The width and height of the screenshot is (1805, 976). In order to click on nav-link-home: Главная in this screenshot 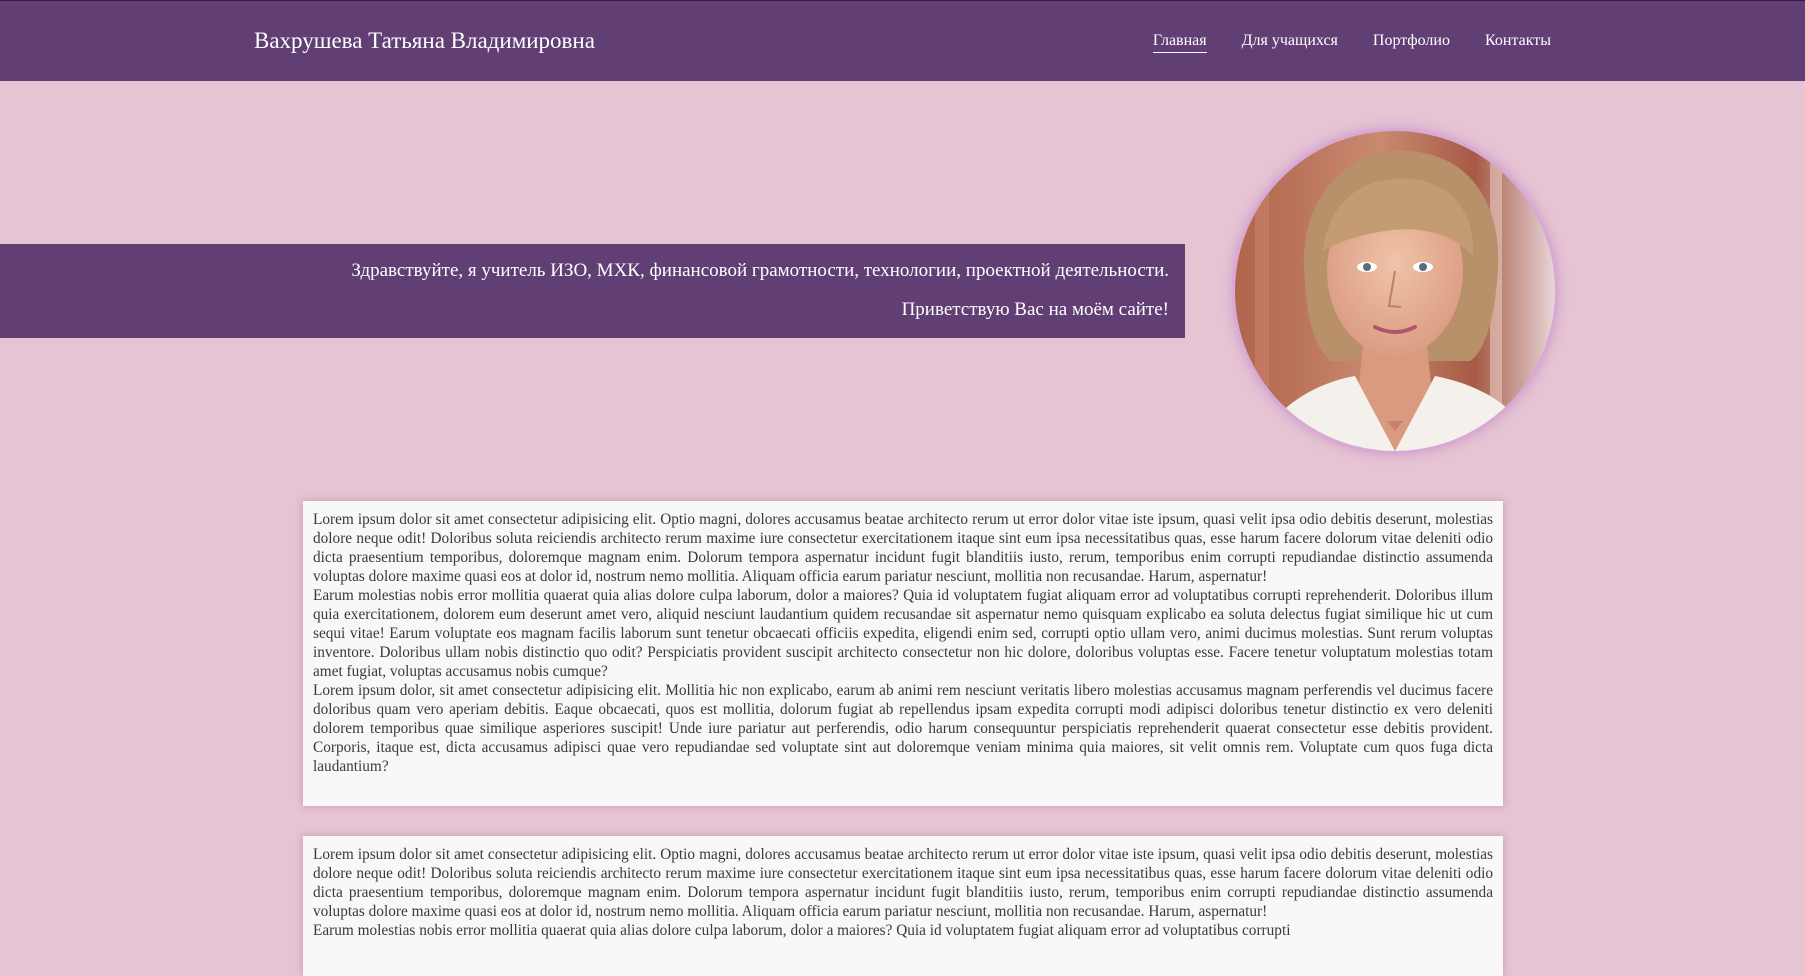, I will do `click(1179, 42)`.